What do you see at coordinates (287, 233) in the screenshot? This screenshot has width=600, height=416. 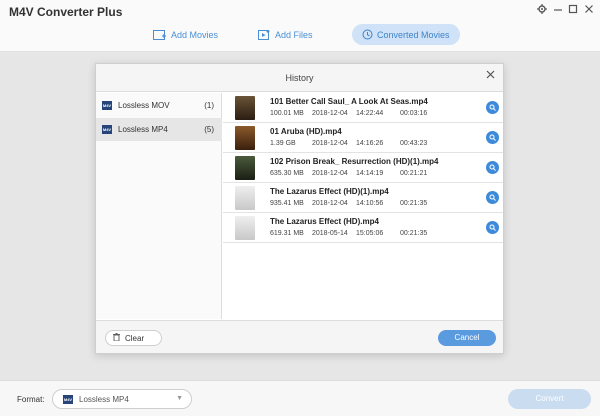 I see `file-size: 619.31 MB` at bounding box center [287, 233].